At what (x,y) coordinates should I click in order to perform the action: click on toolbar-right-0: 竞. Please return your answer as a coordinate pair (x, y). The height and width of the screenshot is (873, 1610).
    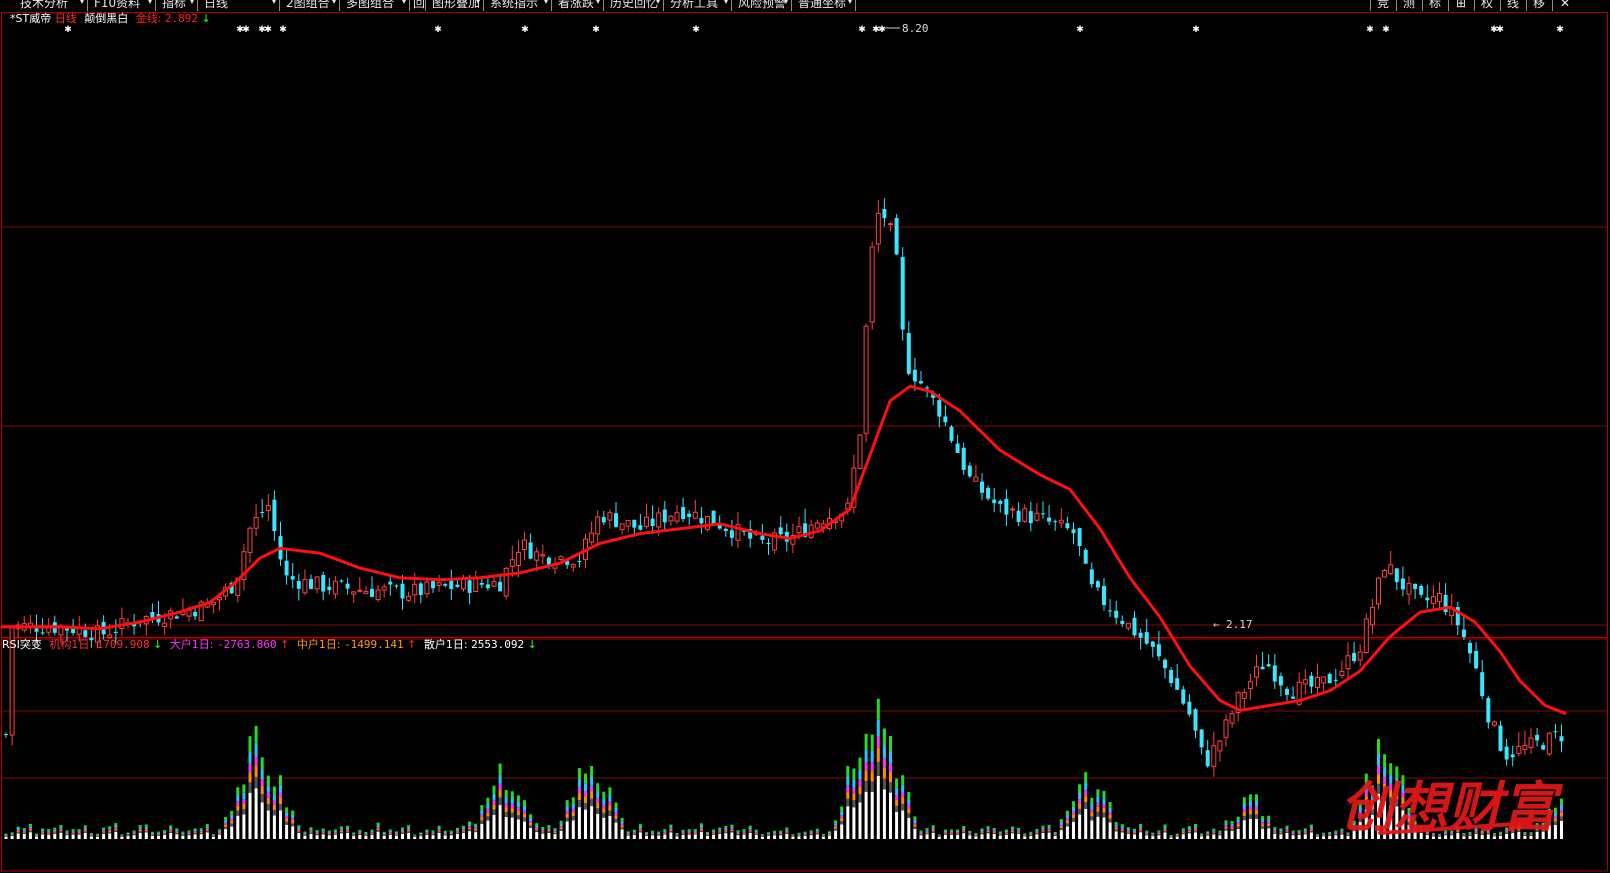
    Looking at the image, I should click on (1382, 5).